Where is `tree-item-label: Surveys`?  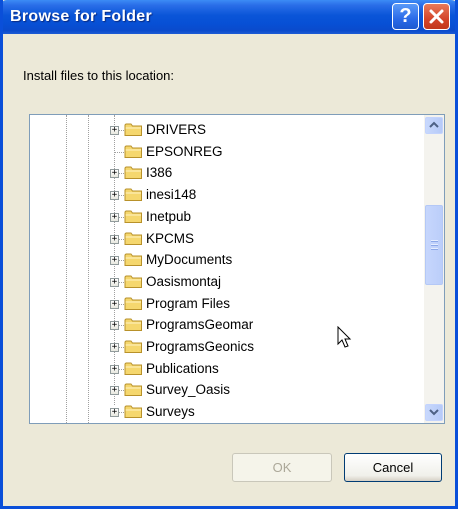
tree-item-label: Surveys is located at coordinates (170, 412).